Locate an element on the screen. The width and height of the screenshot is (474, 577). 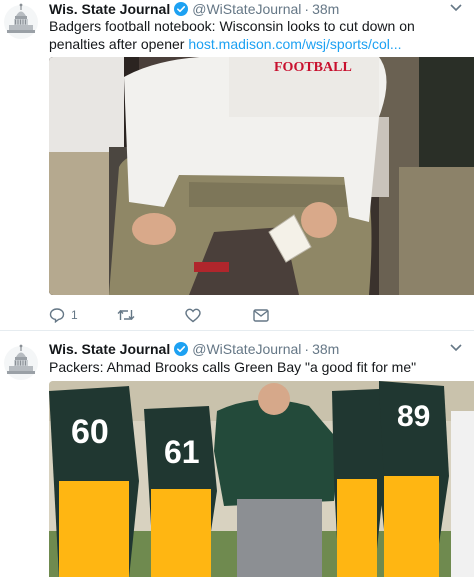
reply-button: 1 is located at coordinates (83, 315).